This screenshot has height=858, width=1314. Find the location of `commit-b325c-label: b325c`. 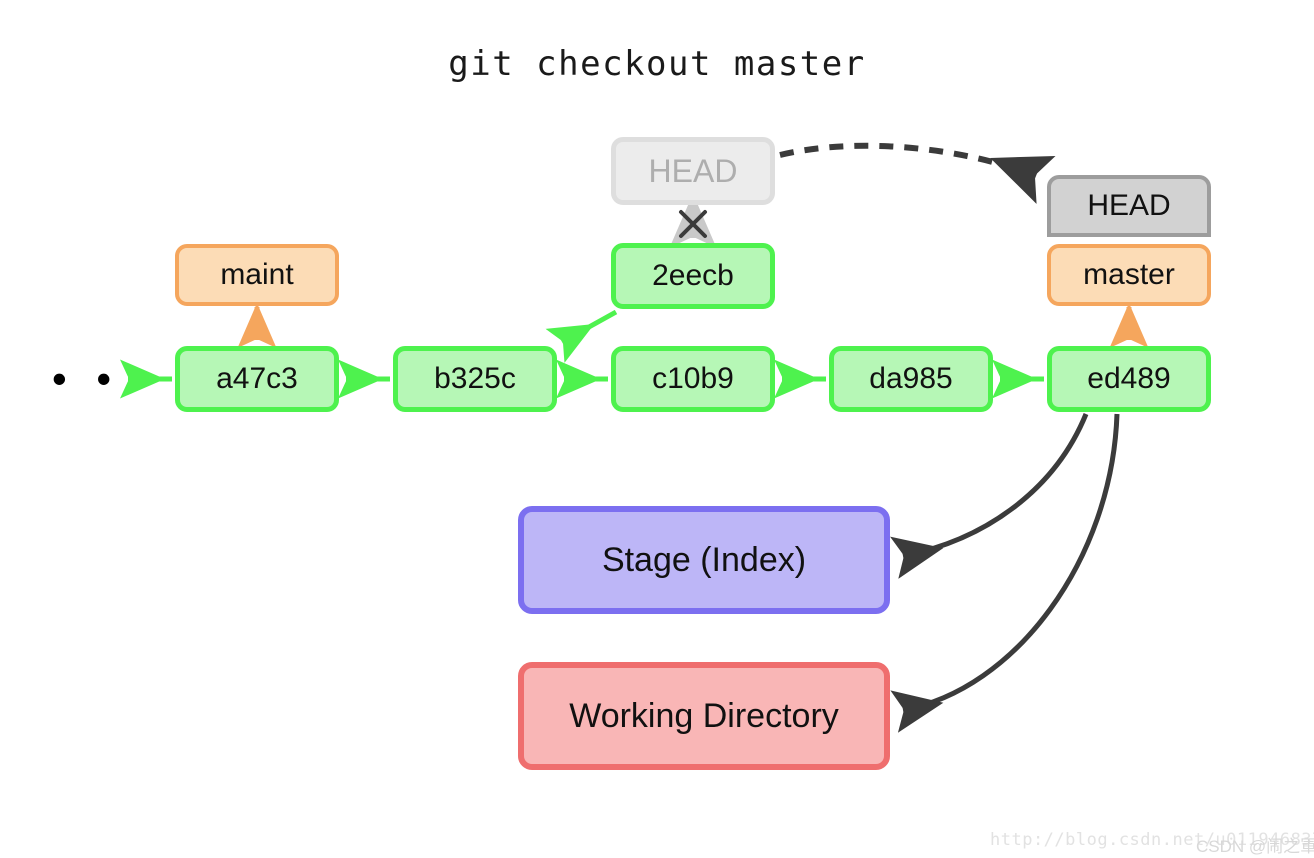

commit-b325c-label: b325c is located at coordinates (475, 378).